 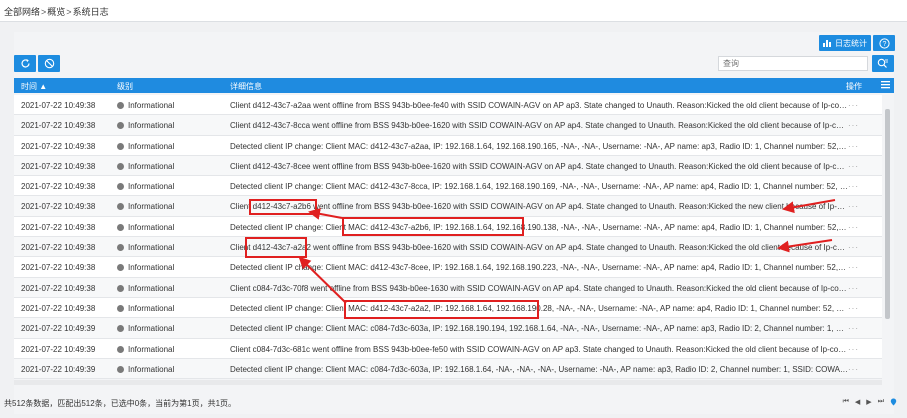 What do you see at coordinates (453, 11) in the screenshot?
I see `breadcrumb: 全部网络>概览>系统日志` at bounding box center [453, 11].